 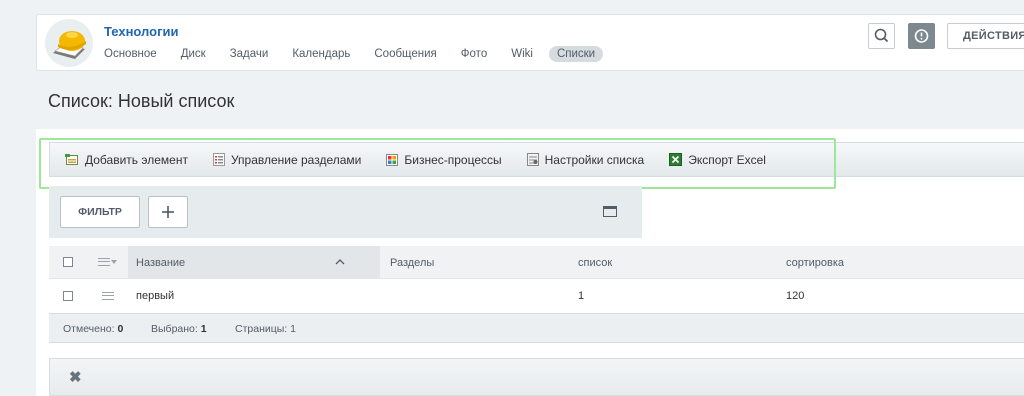 I want to click on pages-count: Страницы: 1, so click(x=265, y=329).